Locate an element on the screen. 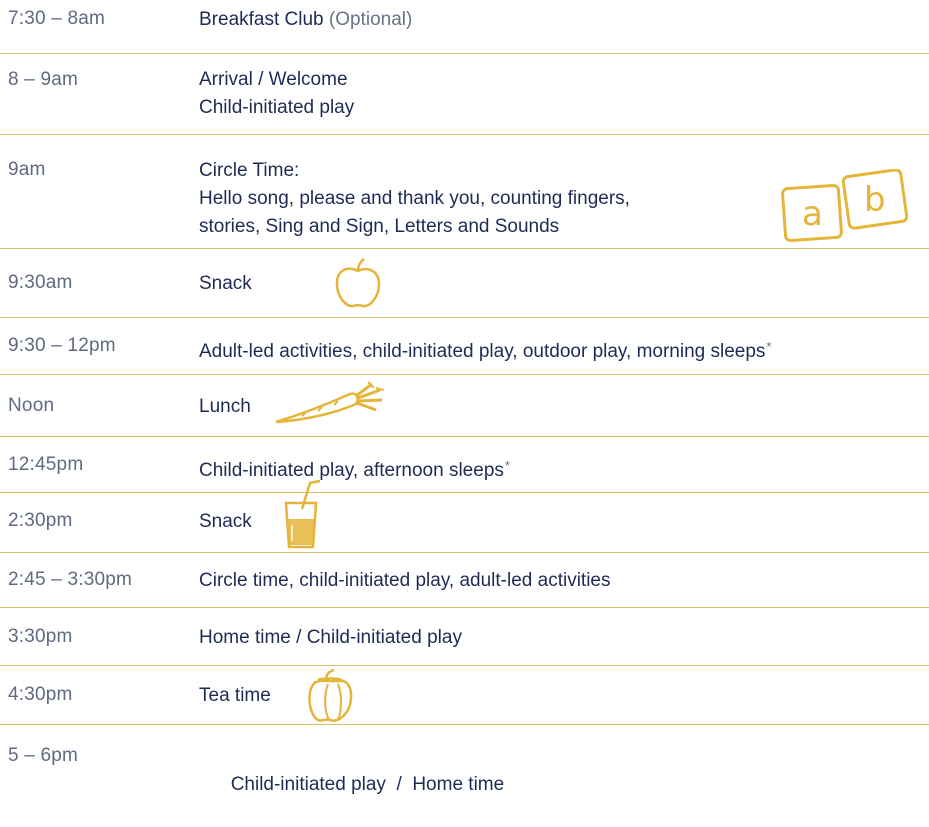 Image resolution: width=929 pixels, height=827 pixels. row-activity: Child-initiated play, afternoon sleeps* is located at coordinates (354, 468).